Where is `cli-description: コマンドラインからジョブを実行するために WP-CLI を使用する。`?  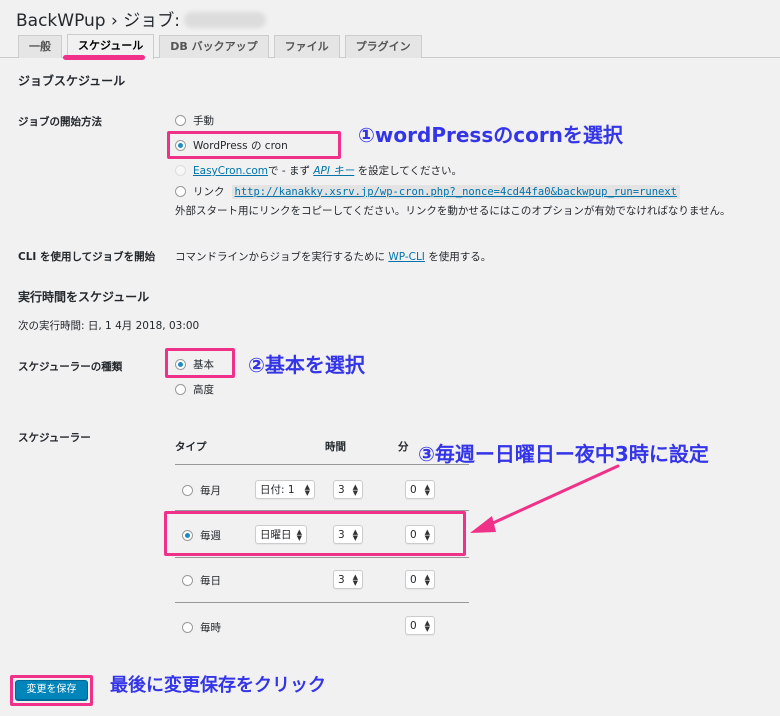 cli-description: コマンドラインからジョブを実行するために WP-CLI を使用する。 is located at coordinates (333, 257).